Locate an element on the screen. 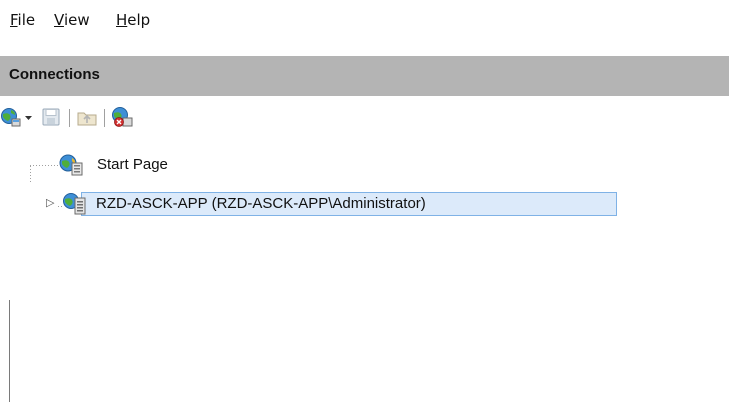 The image size is (729, 402). expand-arrow-icon: ▷ is located at coordinates (50, 202).